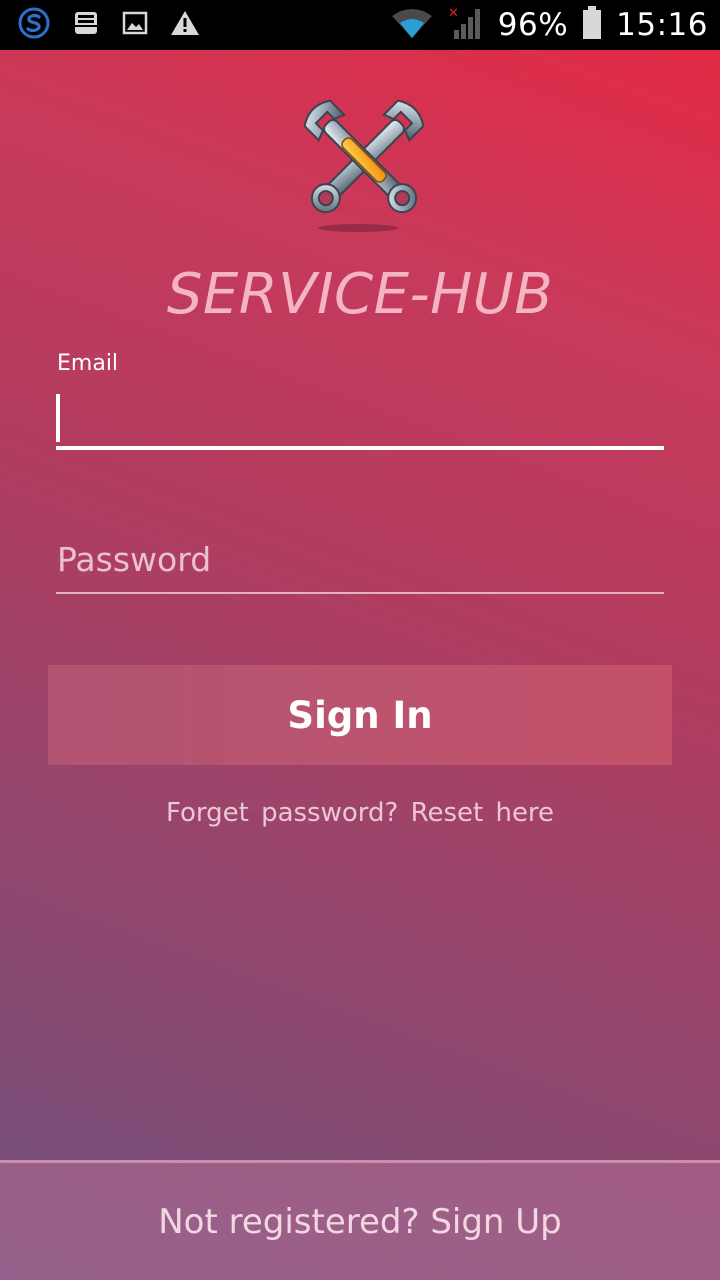  Describe the element at coordinates (662, 25) in the screenshot. I see `clock: 15:16` at that location.